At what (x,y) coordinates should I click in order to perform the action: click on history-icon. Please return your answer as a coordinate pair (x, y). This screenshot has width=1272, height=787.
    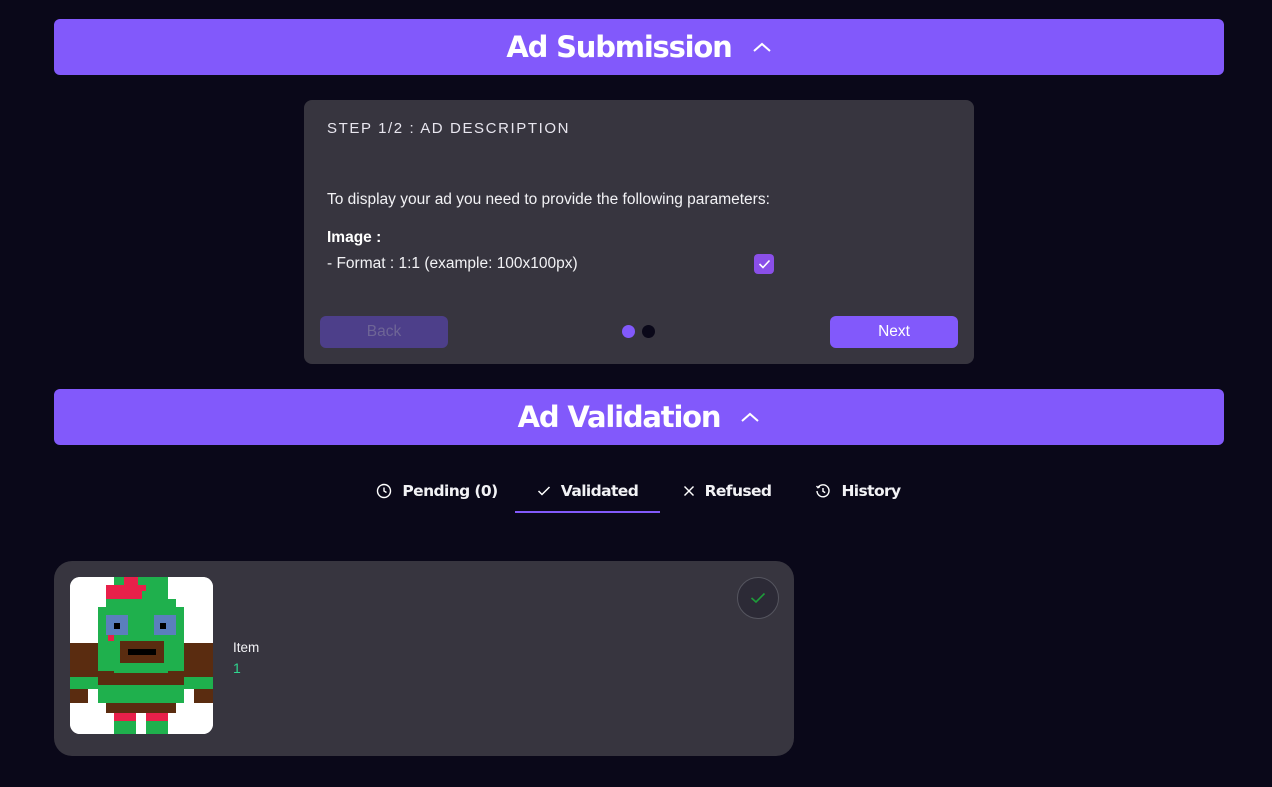
    Looking at the image, I should click on (823, 491).